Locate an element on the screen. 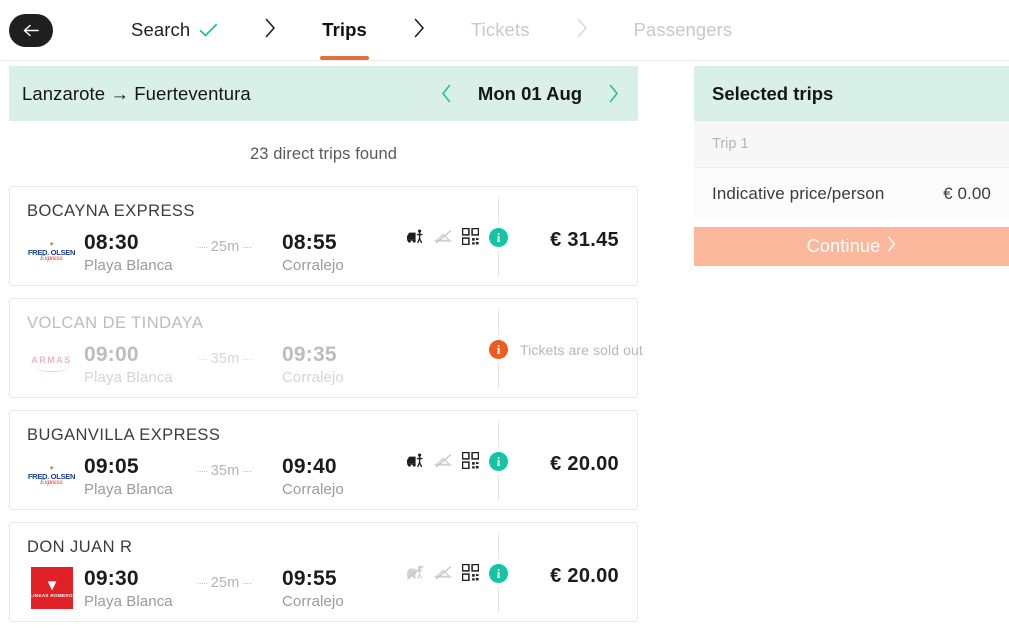  step-trips: Trips is located at coordinates (344, 30).